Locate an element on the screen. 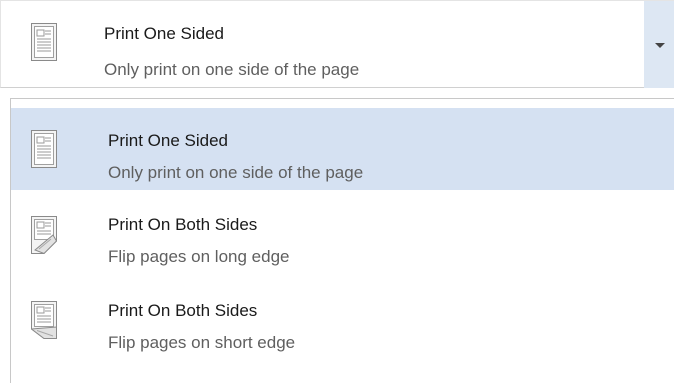 The width and height of the screenshot is (674, 383). dropdown-toggle-button is located at coordinates (659, 44).